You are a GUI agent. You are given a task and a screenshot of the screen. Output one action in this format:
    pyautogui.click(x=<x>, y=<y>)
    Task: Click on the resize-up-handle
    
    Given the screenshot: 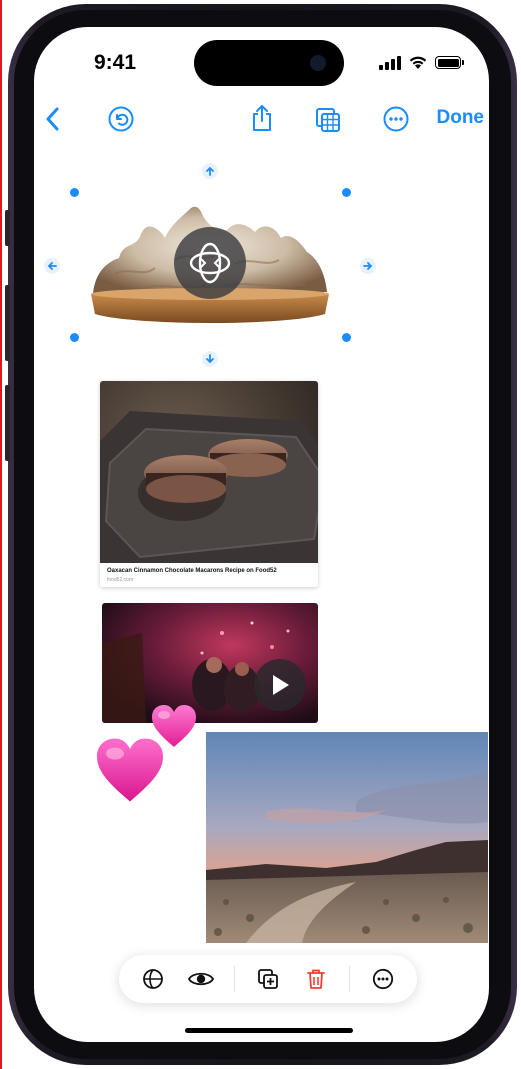 What is the action you would take?
    pyautogui.click(x=210, y=171)
    